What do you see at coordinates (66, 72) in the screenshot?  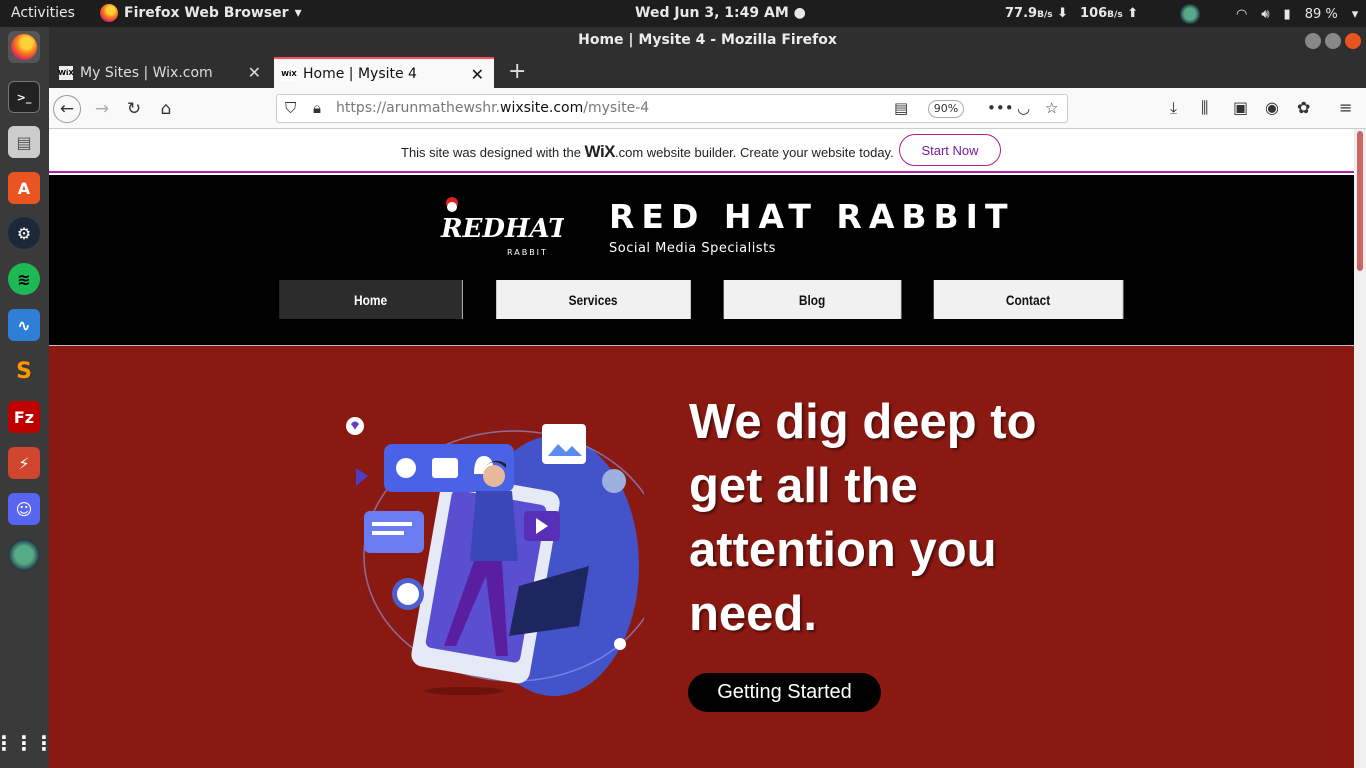 I see `wix-favicon-icon: WiX` at bounding box center [66, 72].